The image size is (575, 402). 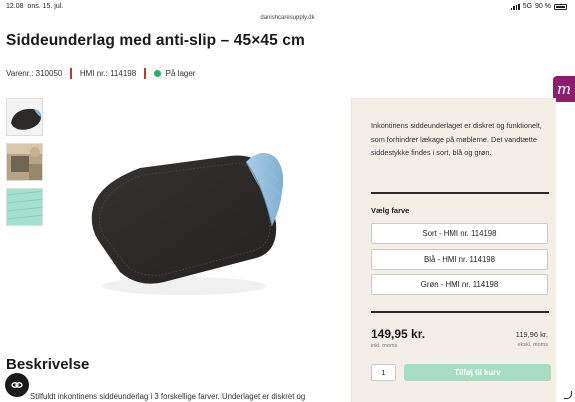 I want to click on color-option-green: Grøn - HMI nr. 114198, so click(x=459, y=284).